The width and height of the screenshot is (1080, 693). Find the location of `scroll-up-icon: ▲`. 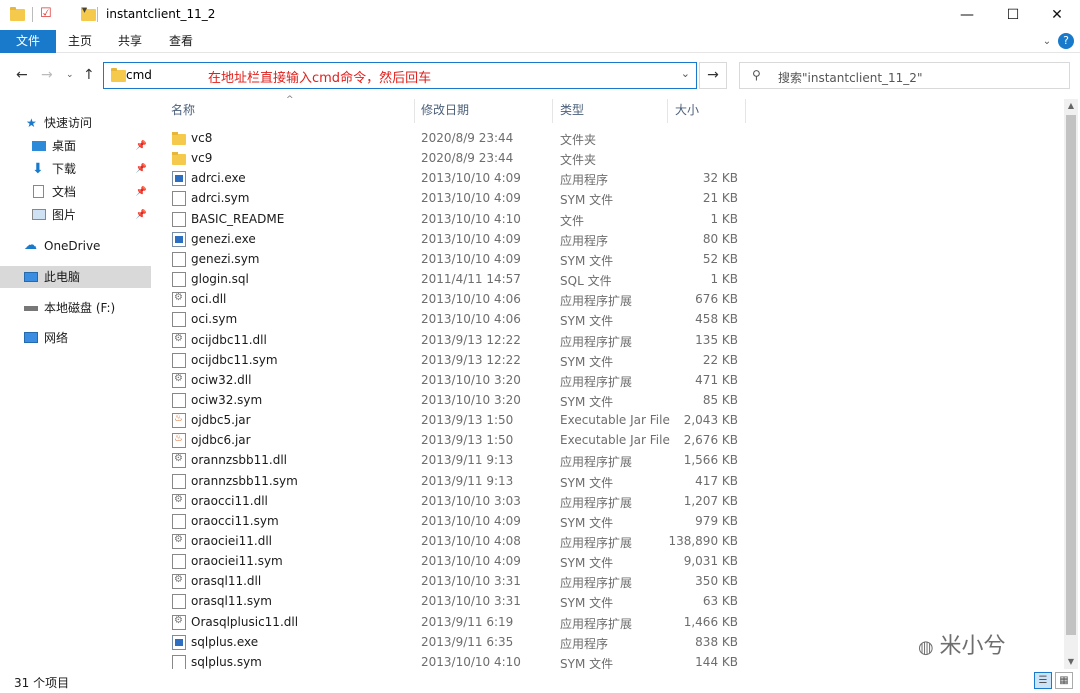

scroll-up-icon: ▲ is located at coordinates (1071, 106).